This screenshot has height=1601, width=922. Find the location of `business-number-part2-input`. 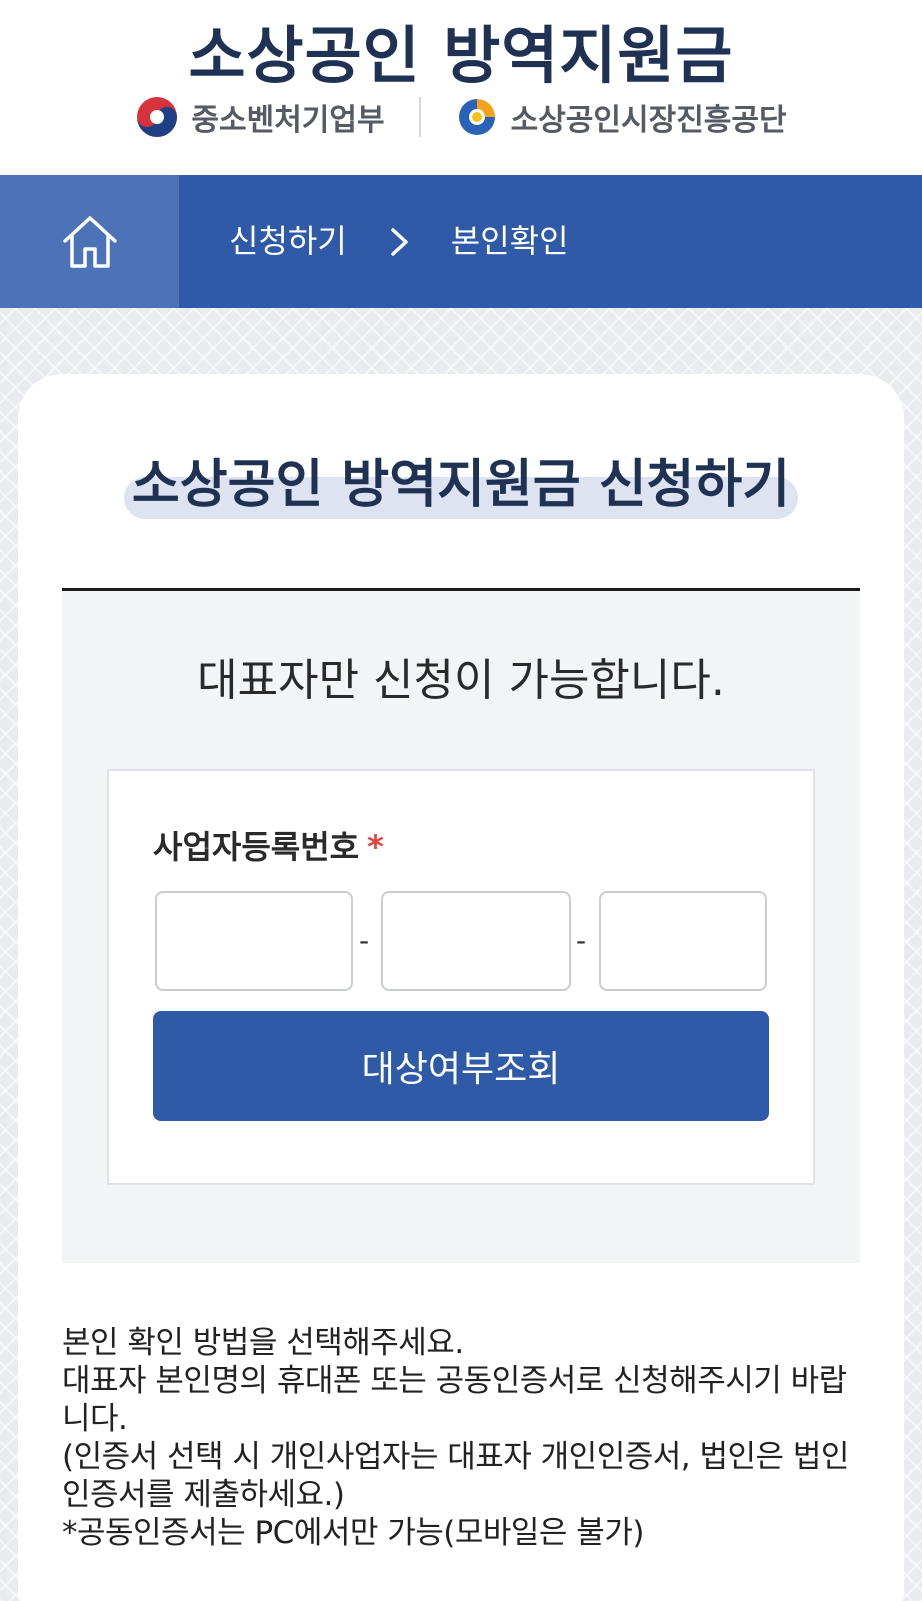

business-number-part2-input is located at coordinates (476, 941).